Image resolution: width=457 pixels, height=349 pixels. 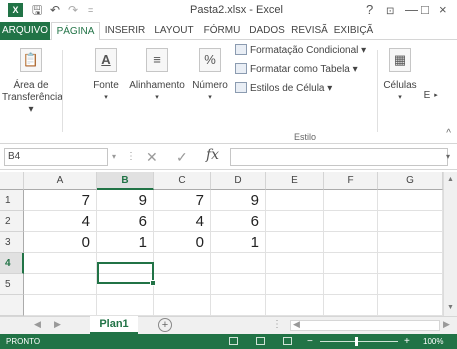 What do you see at coordinates (125, 273) in the screenshot?
I see `active-cell-b4` at bounding box center [125, 273].